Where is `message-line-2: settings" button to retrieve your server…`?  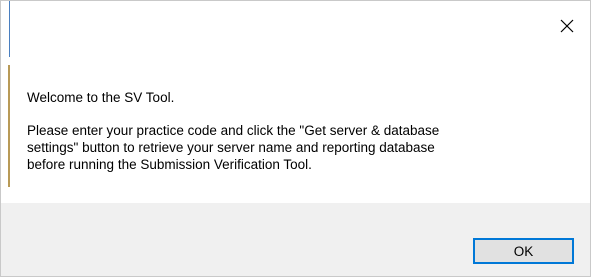 message-line-2: settings" button to retrieve your server… is located at coordinates (231, 147).